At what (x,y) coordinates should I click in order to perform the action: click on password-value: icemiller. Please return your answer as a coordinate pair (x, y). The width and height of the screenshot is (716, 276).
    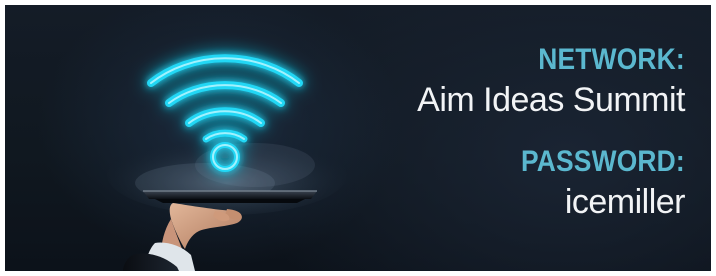
    Looking at the image, I should click on (625, 202).